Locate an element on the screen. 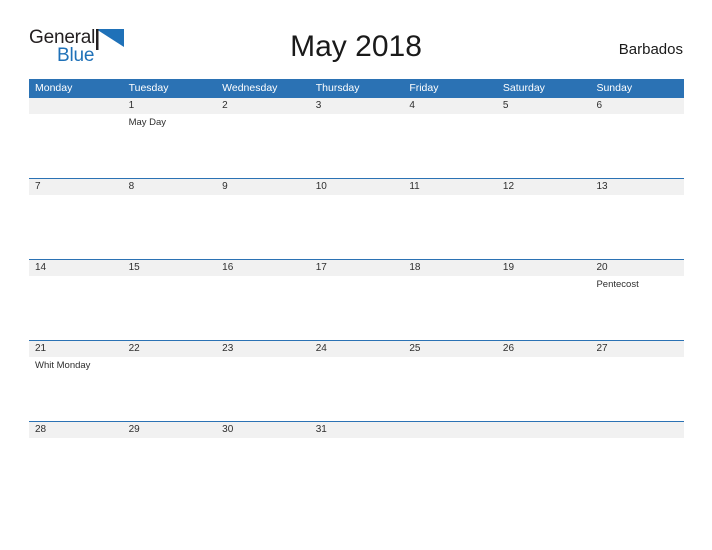 The width and height of the screenshot is (712, 550). page-header: General Blue May 2018 Barbados is located at coordinates (356, 33).